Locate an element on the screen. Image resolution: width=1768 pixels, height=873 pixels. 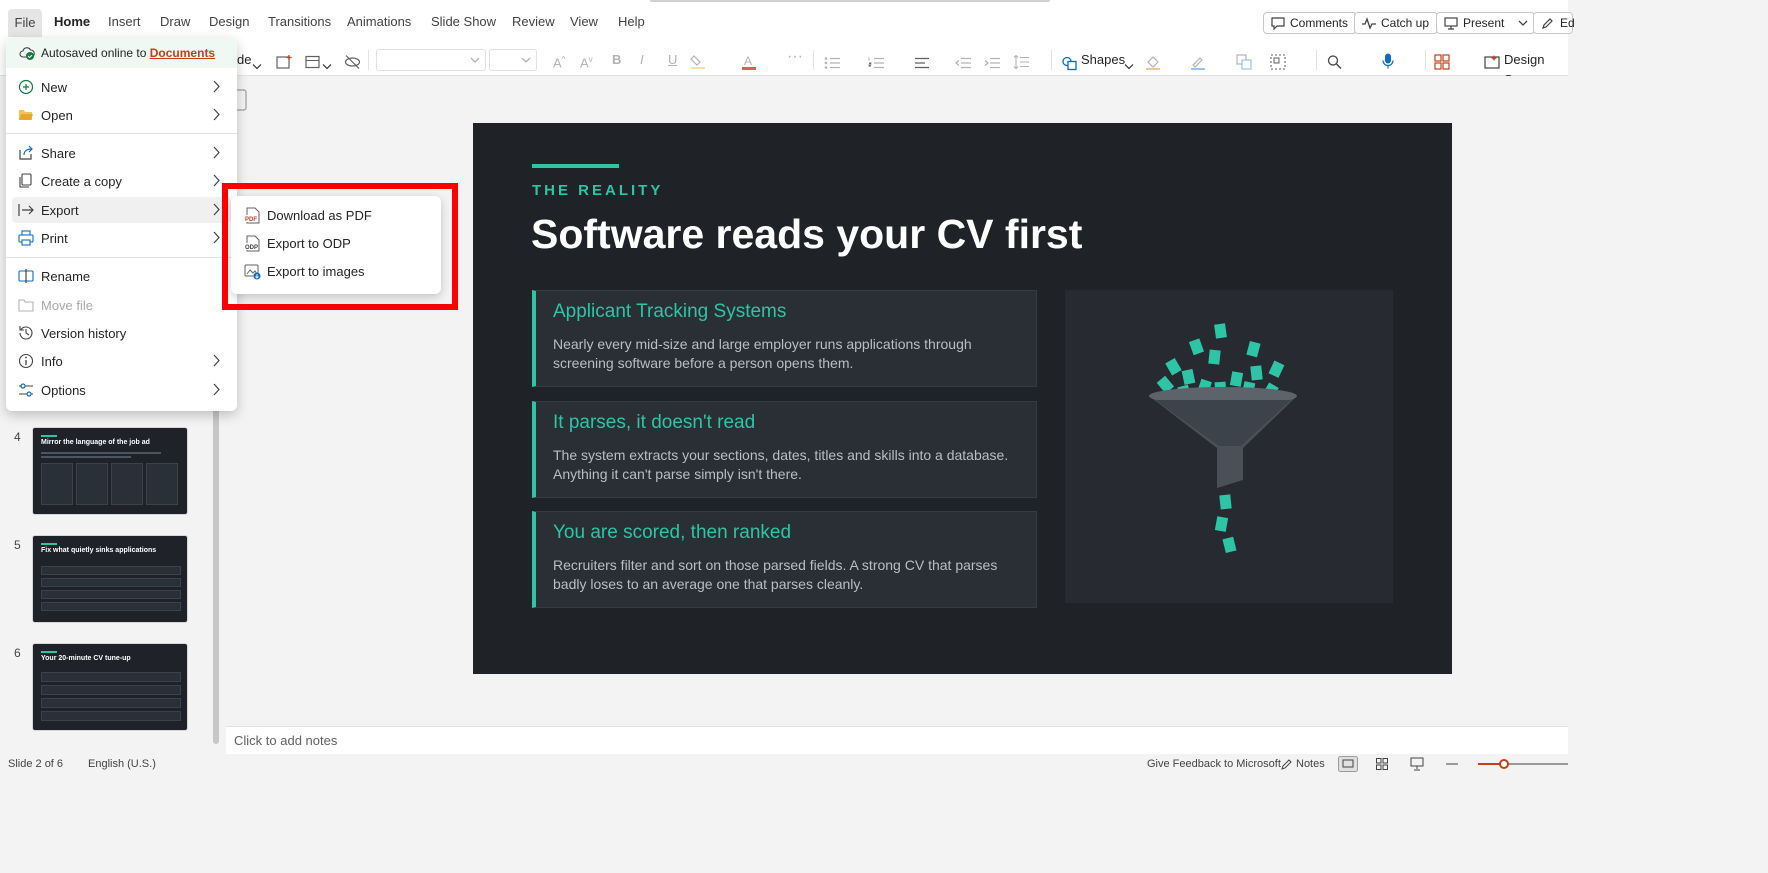
menu-item-label: Download as PDF is located at coordinates (319, 215).